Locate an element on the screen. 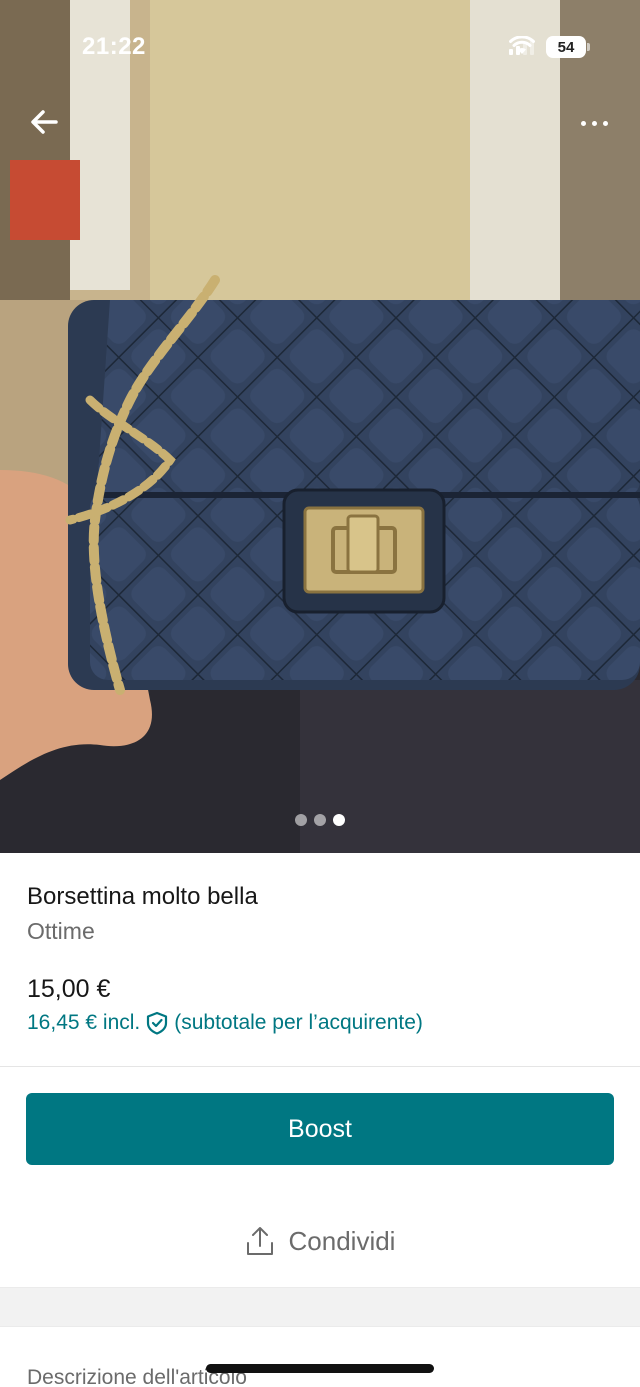  back-arrow-icon is located at coordinates (44, 122).